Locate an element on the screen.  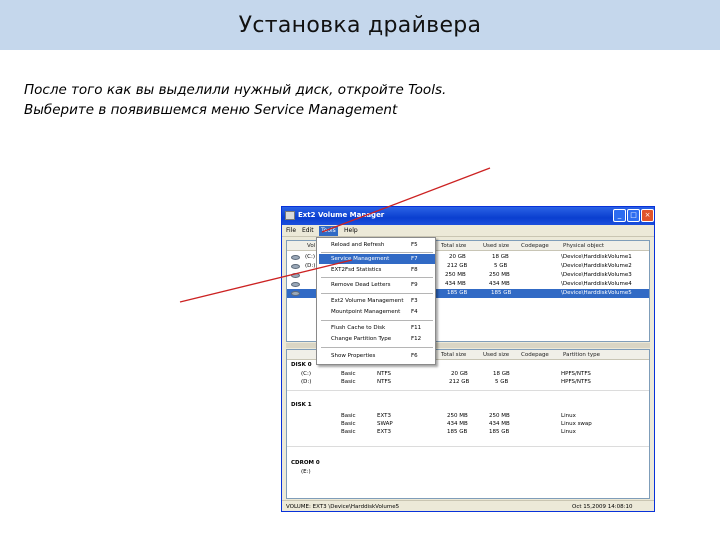
maximize-button: □ is located at coordinates (633, 215).